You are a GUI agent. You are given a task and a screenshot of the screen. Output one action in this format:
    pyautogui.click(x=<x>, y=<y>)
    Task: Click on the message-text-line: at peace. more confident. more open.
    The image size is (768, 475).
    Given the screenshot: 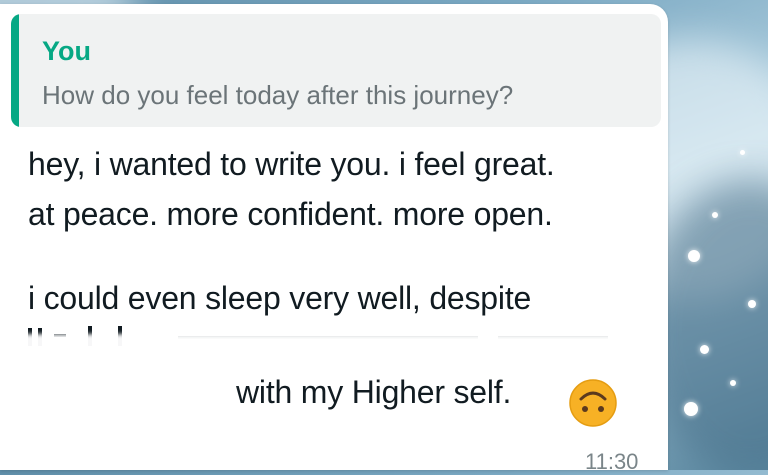 What is the action you would take?
    pyautogui.click(x=290, y=214)
    